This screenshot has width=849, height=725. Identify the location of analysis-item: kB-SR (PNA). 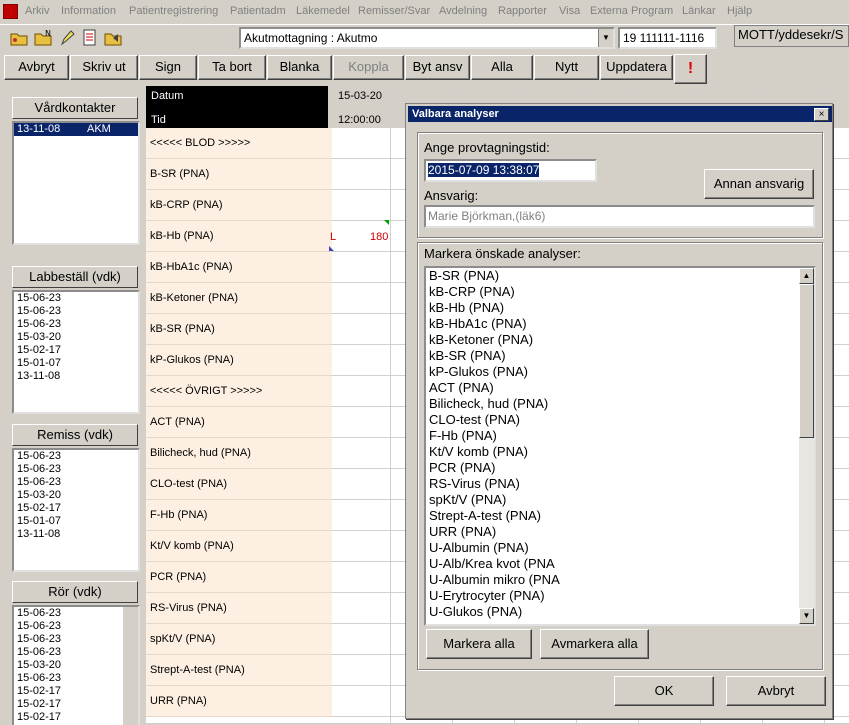
(620, 356).